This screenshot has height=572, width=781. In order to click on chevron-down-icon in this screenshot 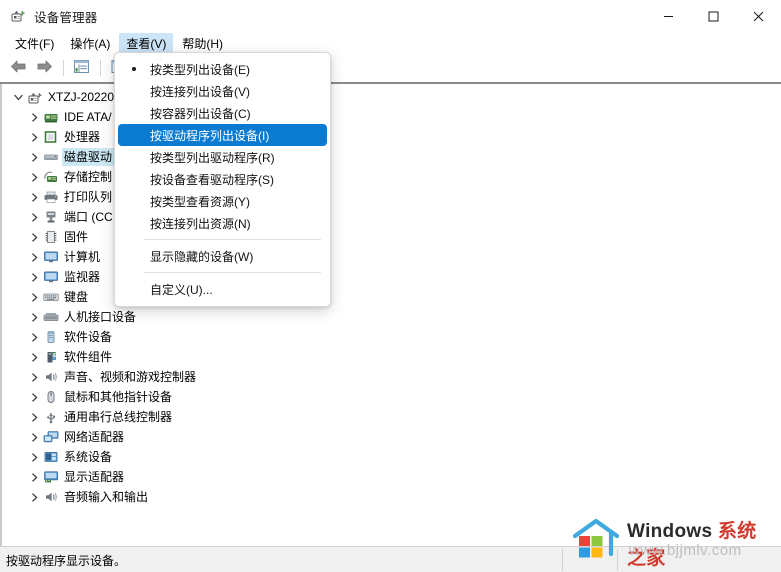, I will do `click(18, 97)`.